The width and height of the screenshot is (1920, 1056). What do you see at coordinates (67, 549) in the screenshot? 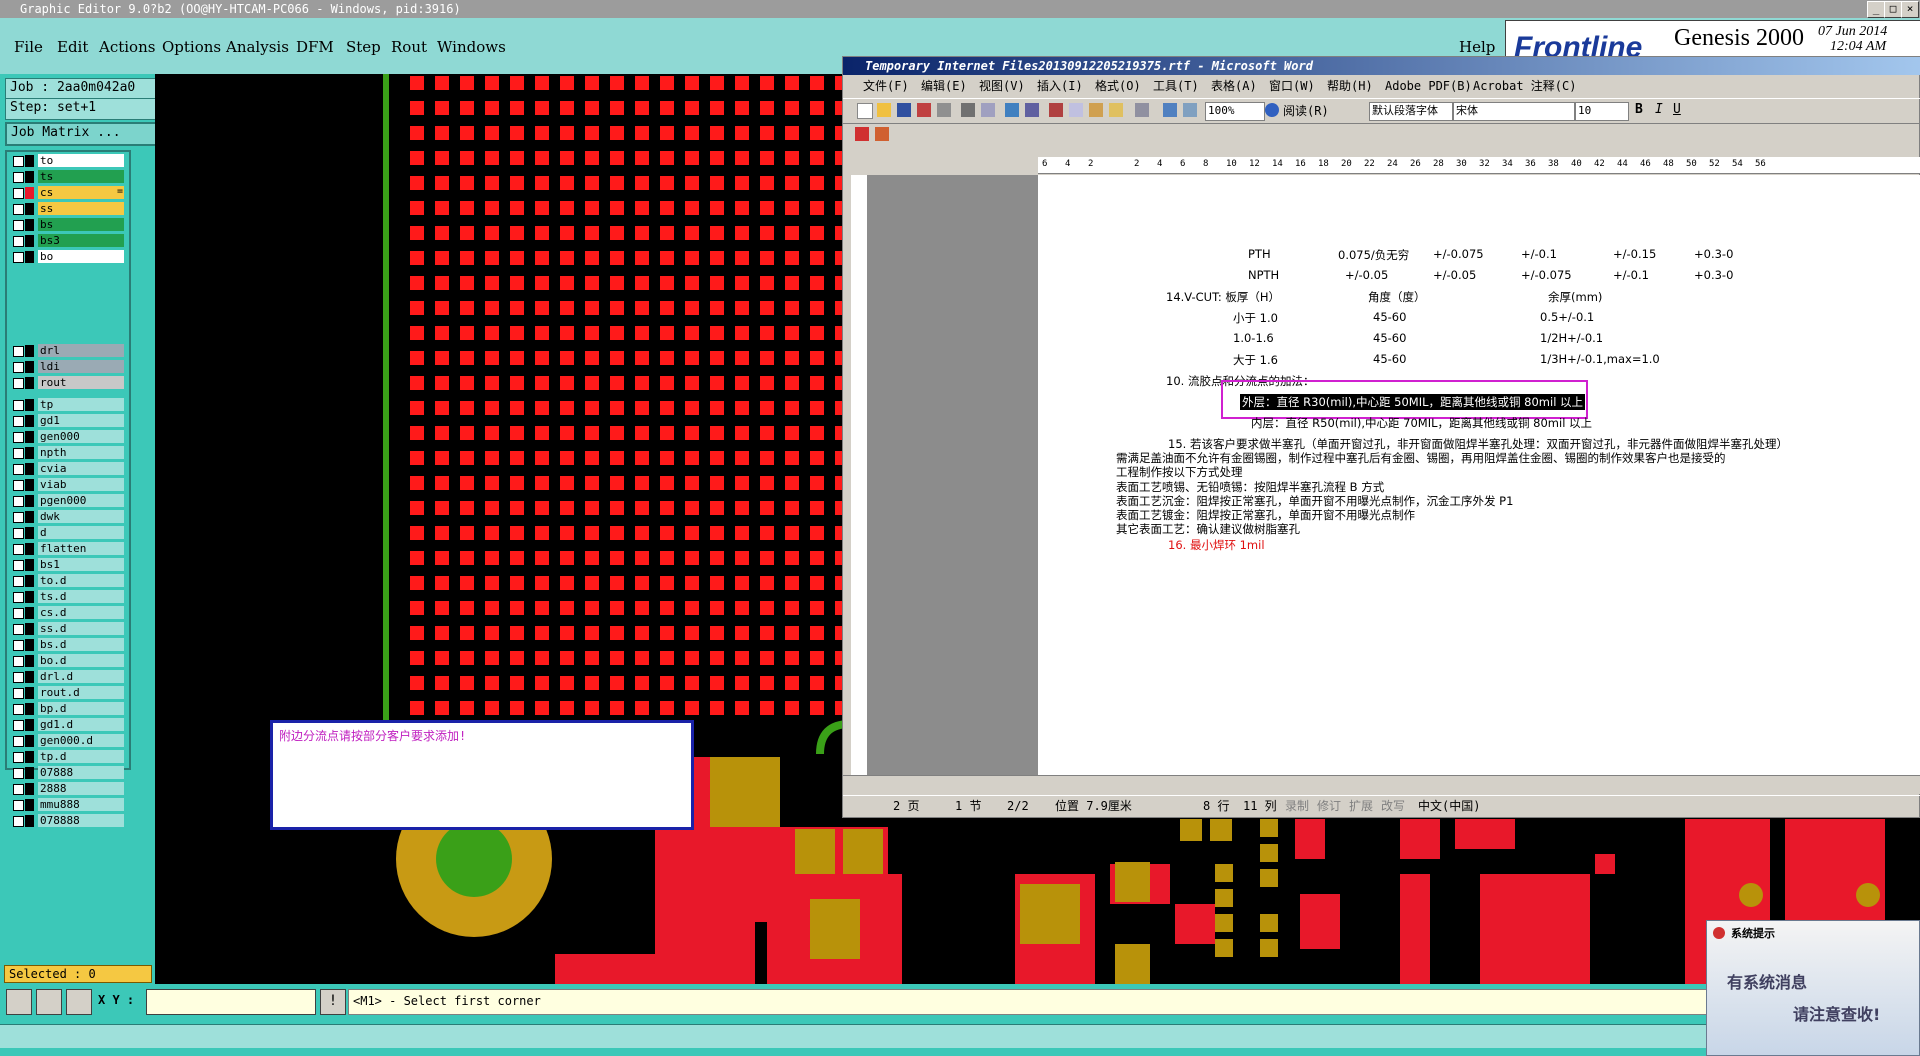
I see `layer-row-flatten: flatten` at bounding box center [67, 549].